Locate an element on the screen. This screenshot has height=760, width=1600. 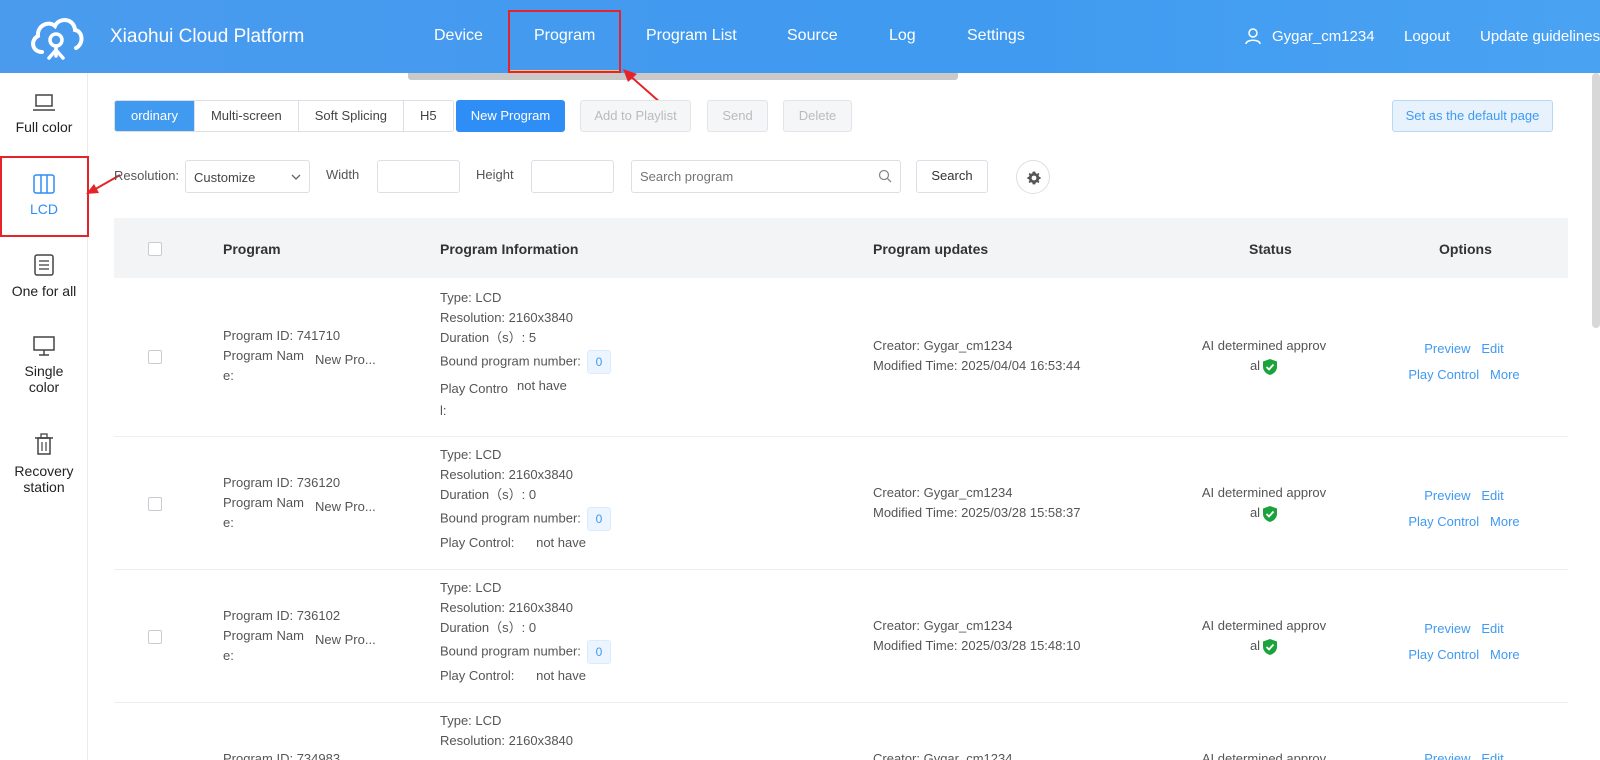
delete-button: Delete is located at coordinates (817, 116).